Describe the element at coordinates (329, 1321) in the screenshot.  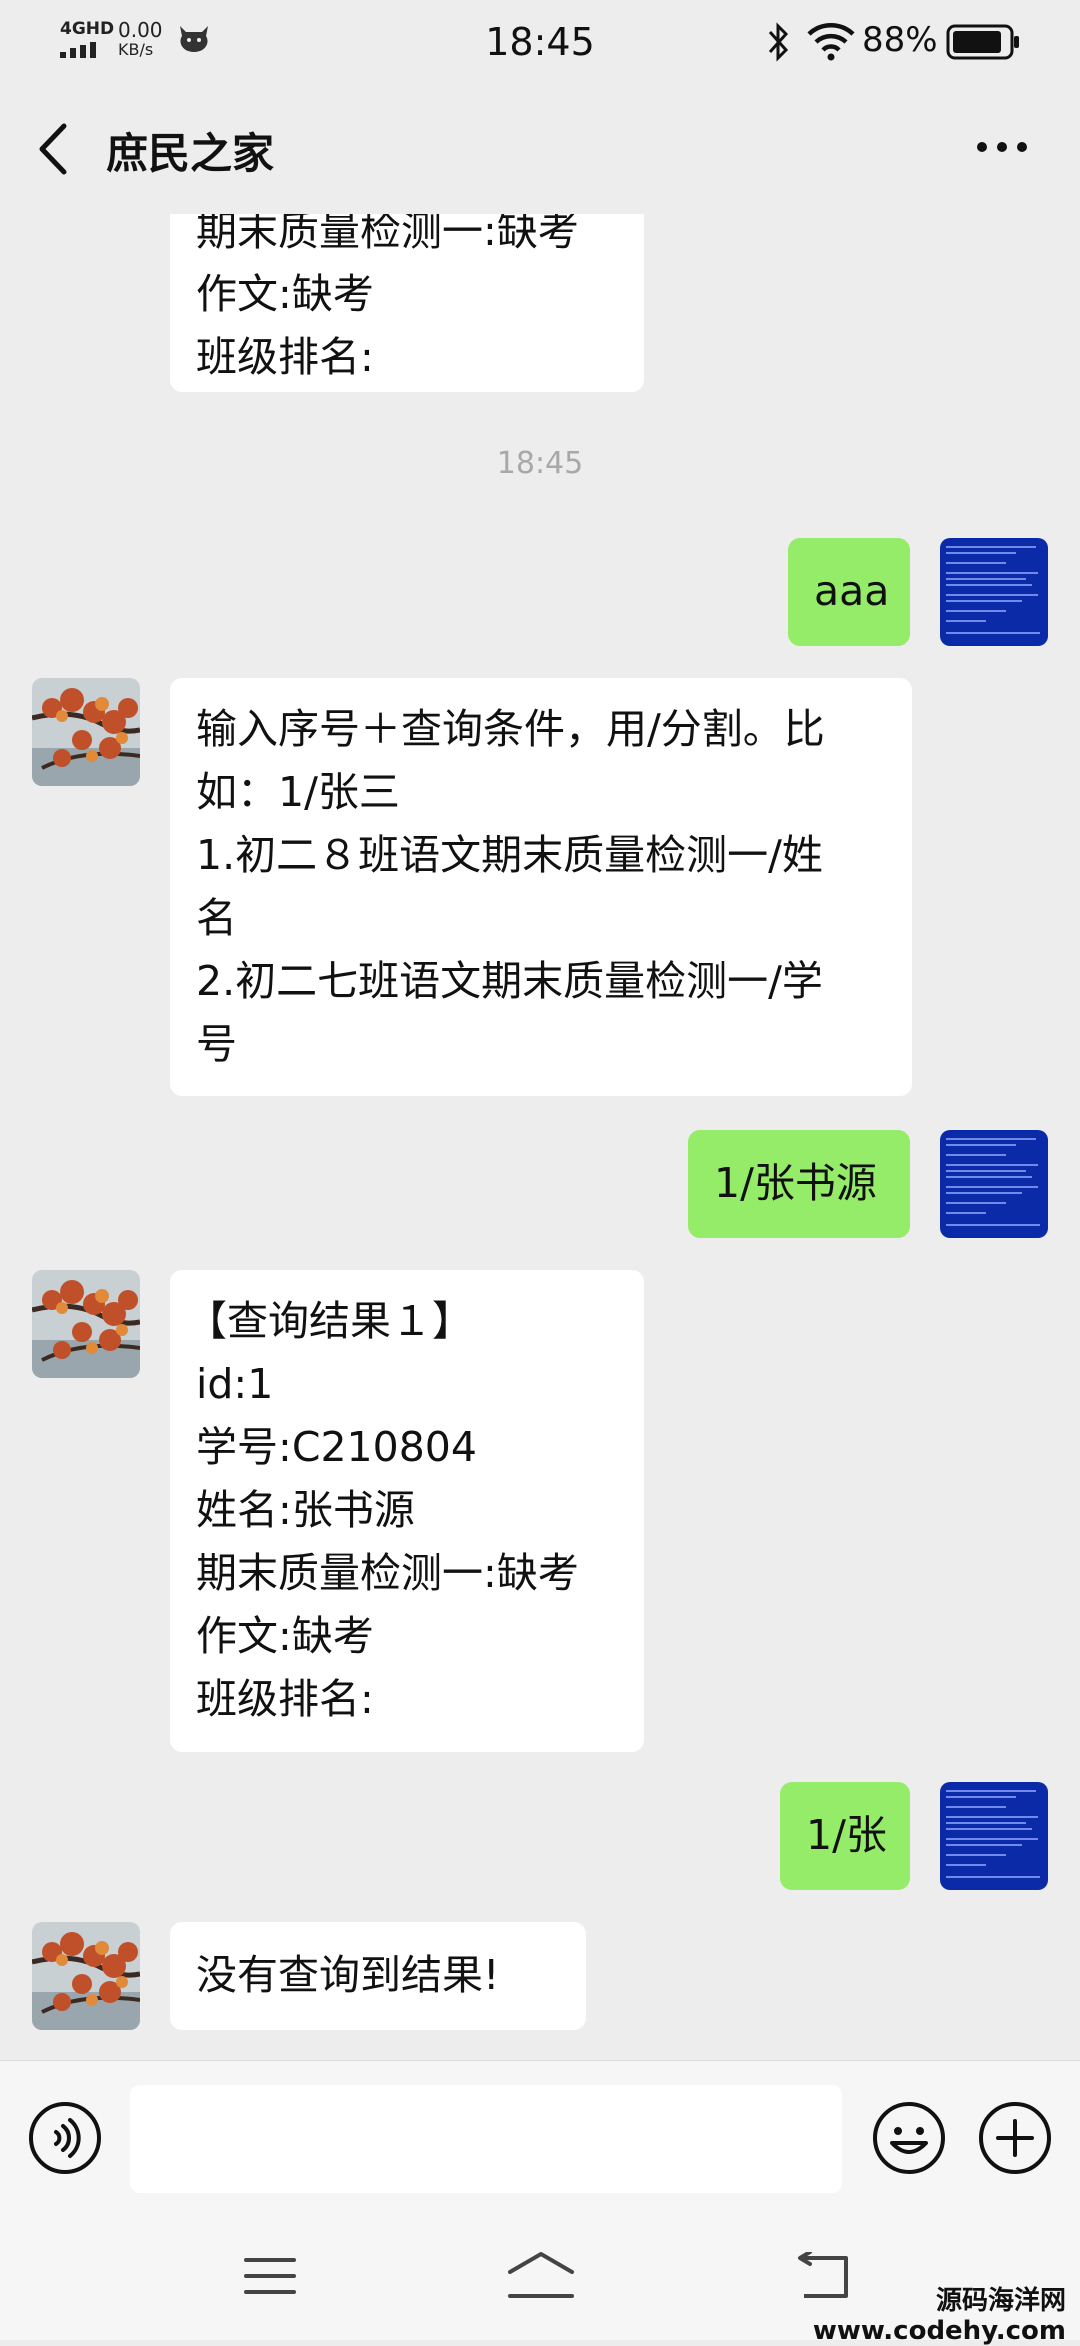
I see `message-line: 【查询结果１】` at that location.